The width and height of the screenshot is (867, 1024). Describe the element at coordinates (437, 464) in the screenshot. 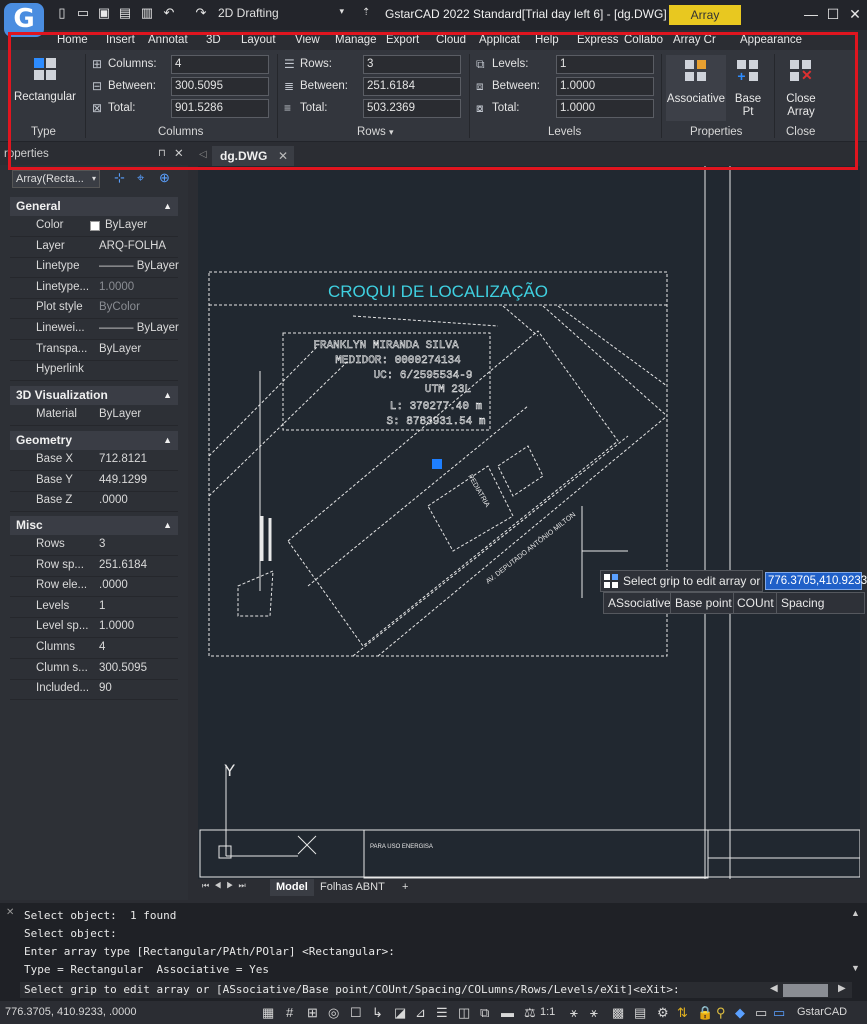

I see `array-grip` at that location.